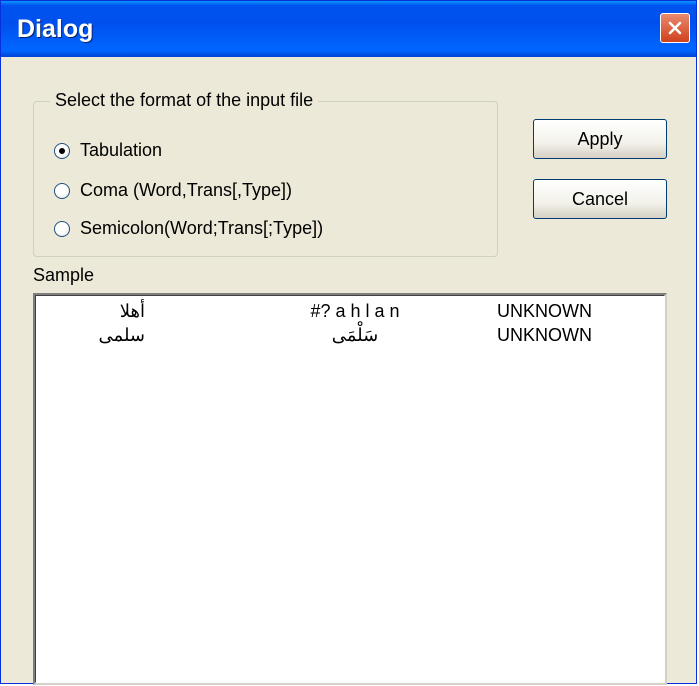  I want to click on radio-button-selected, so click(62, 150).